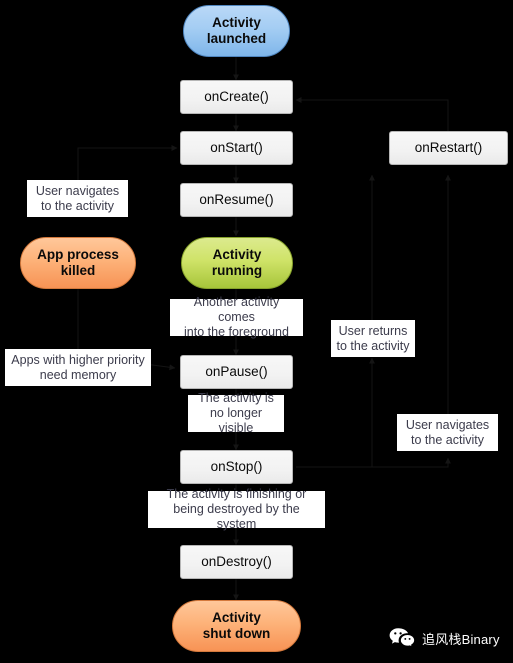  I want to click on method-on-create-label: onCreate(), so click(236, 97).